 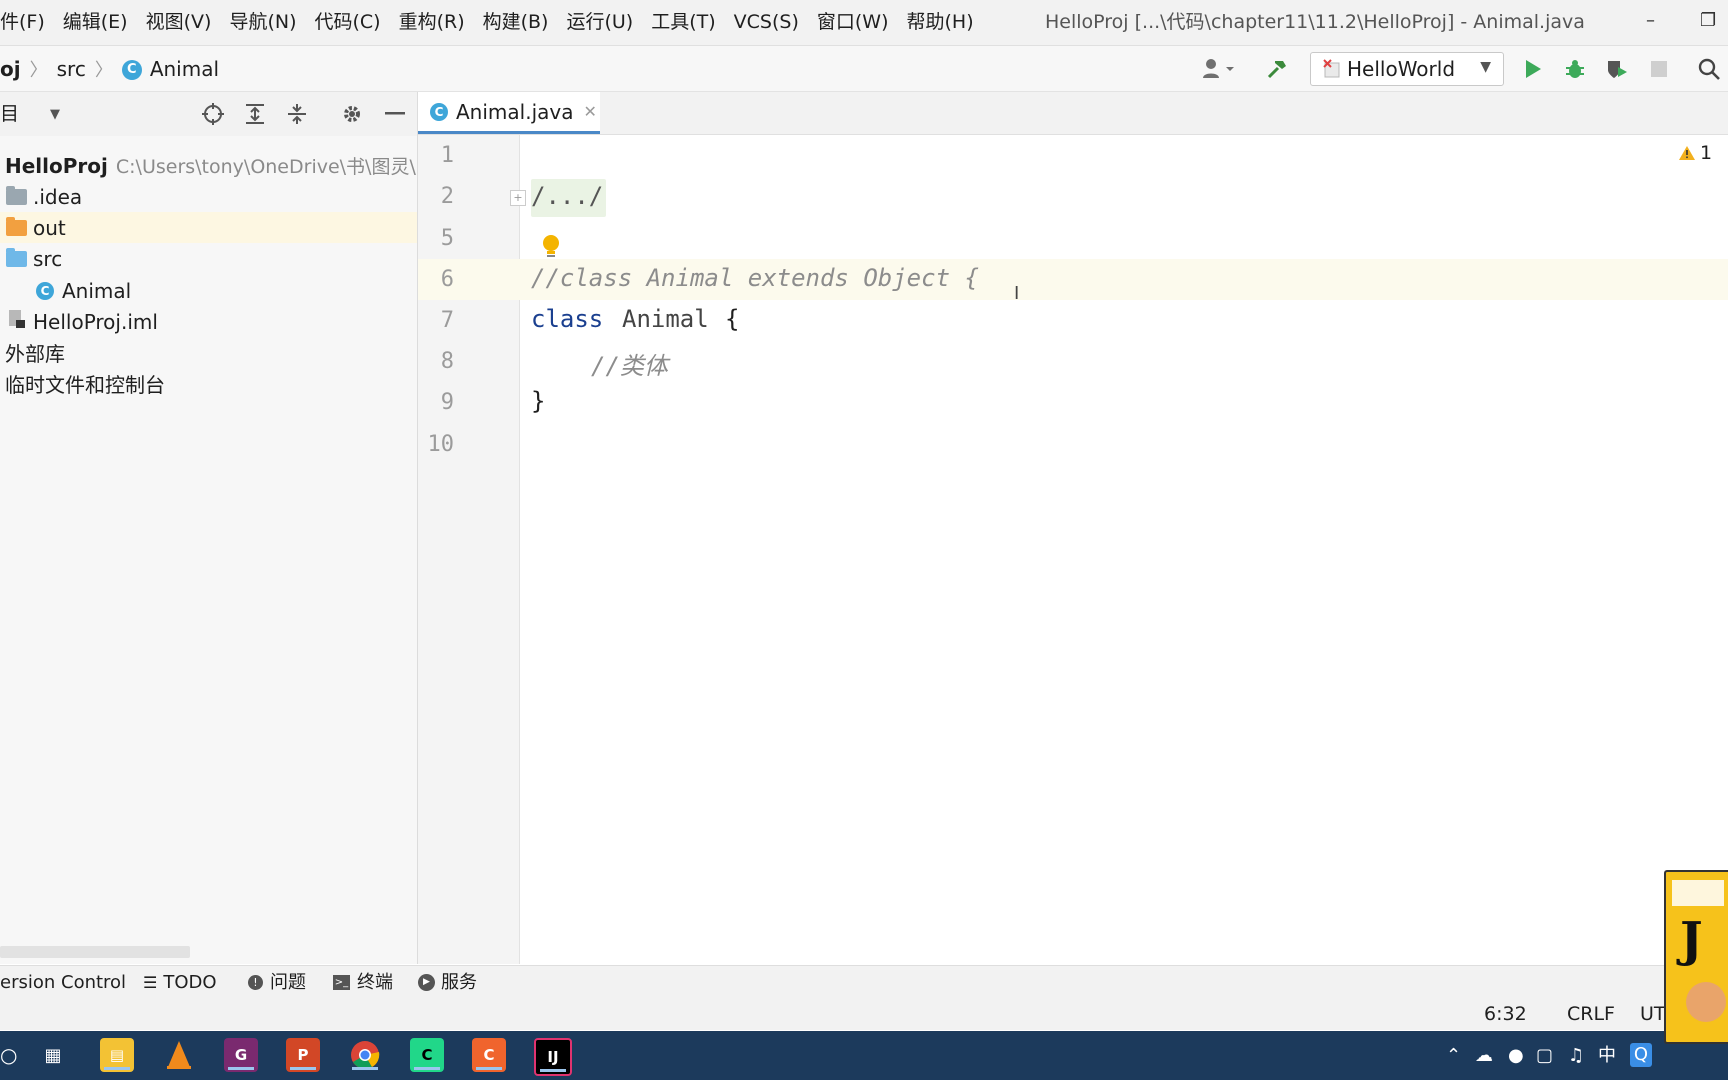 What do you see at coordinates (53, 1055) in the screenshot?
I see `task-view-icon: ▦` at bounding box center [53, 1055].